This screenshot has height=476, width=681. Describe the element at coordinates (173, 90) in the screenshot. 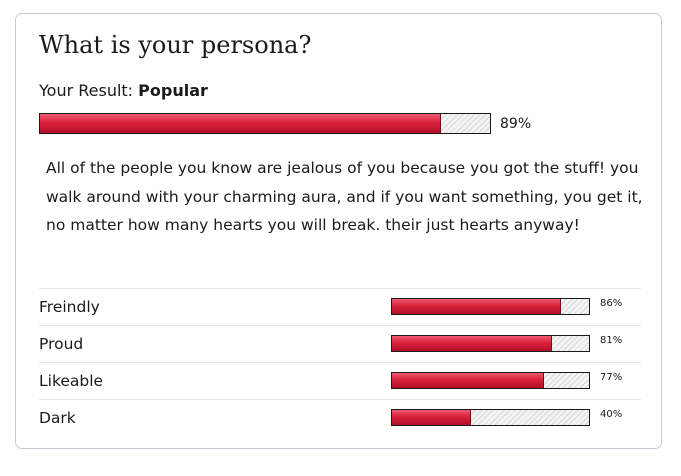

I see `result-name: Popular` at that location.